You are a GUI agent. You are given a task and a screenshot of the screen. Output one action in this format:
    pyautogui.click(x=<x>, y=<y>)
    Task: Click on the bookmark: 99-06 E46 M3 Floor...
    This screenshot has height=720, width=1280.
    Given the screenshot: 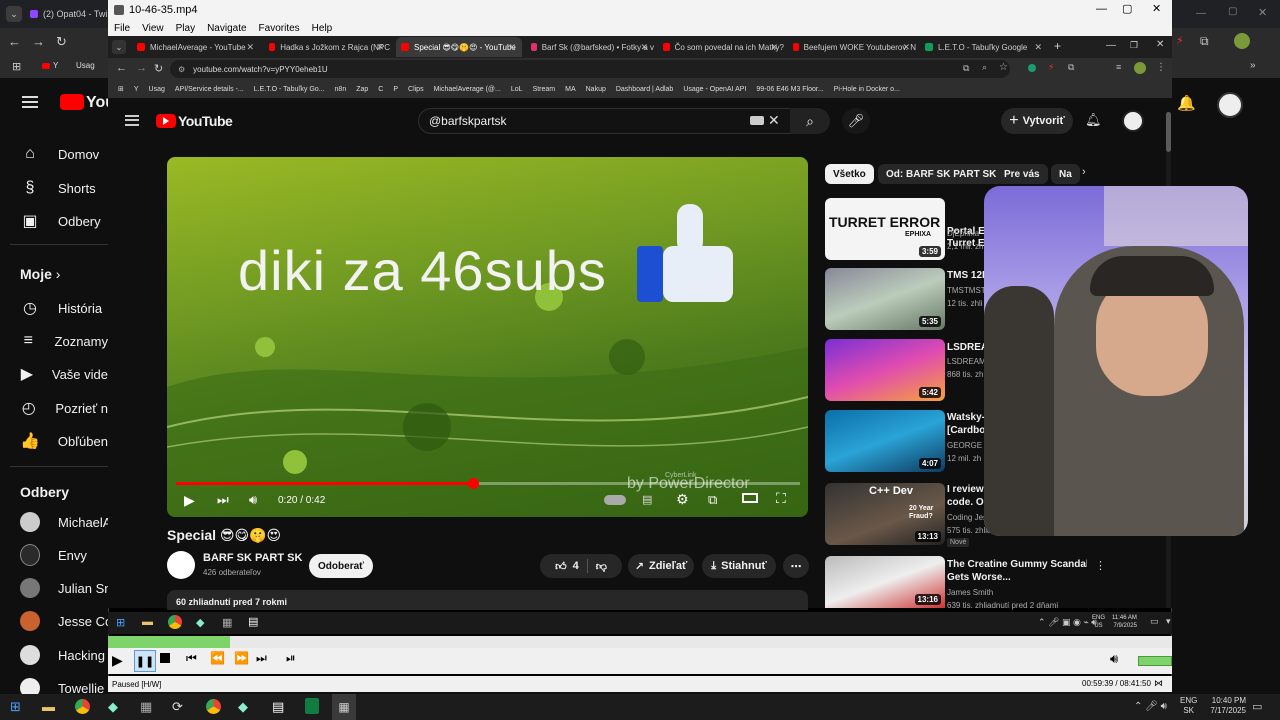 What is the action you would take?
    pyautogui.click(x=789, y=89)
    